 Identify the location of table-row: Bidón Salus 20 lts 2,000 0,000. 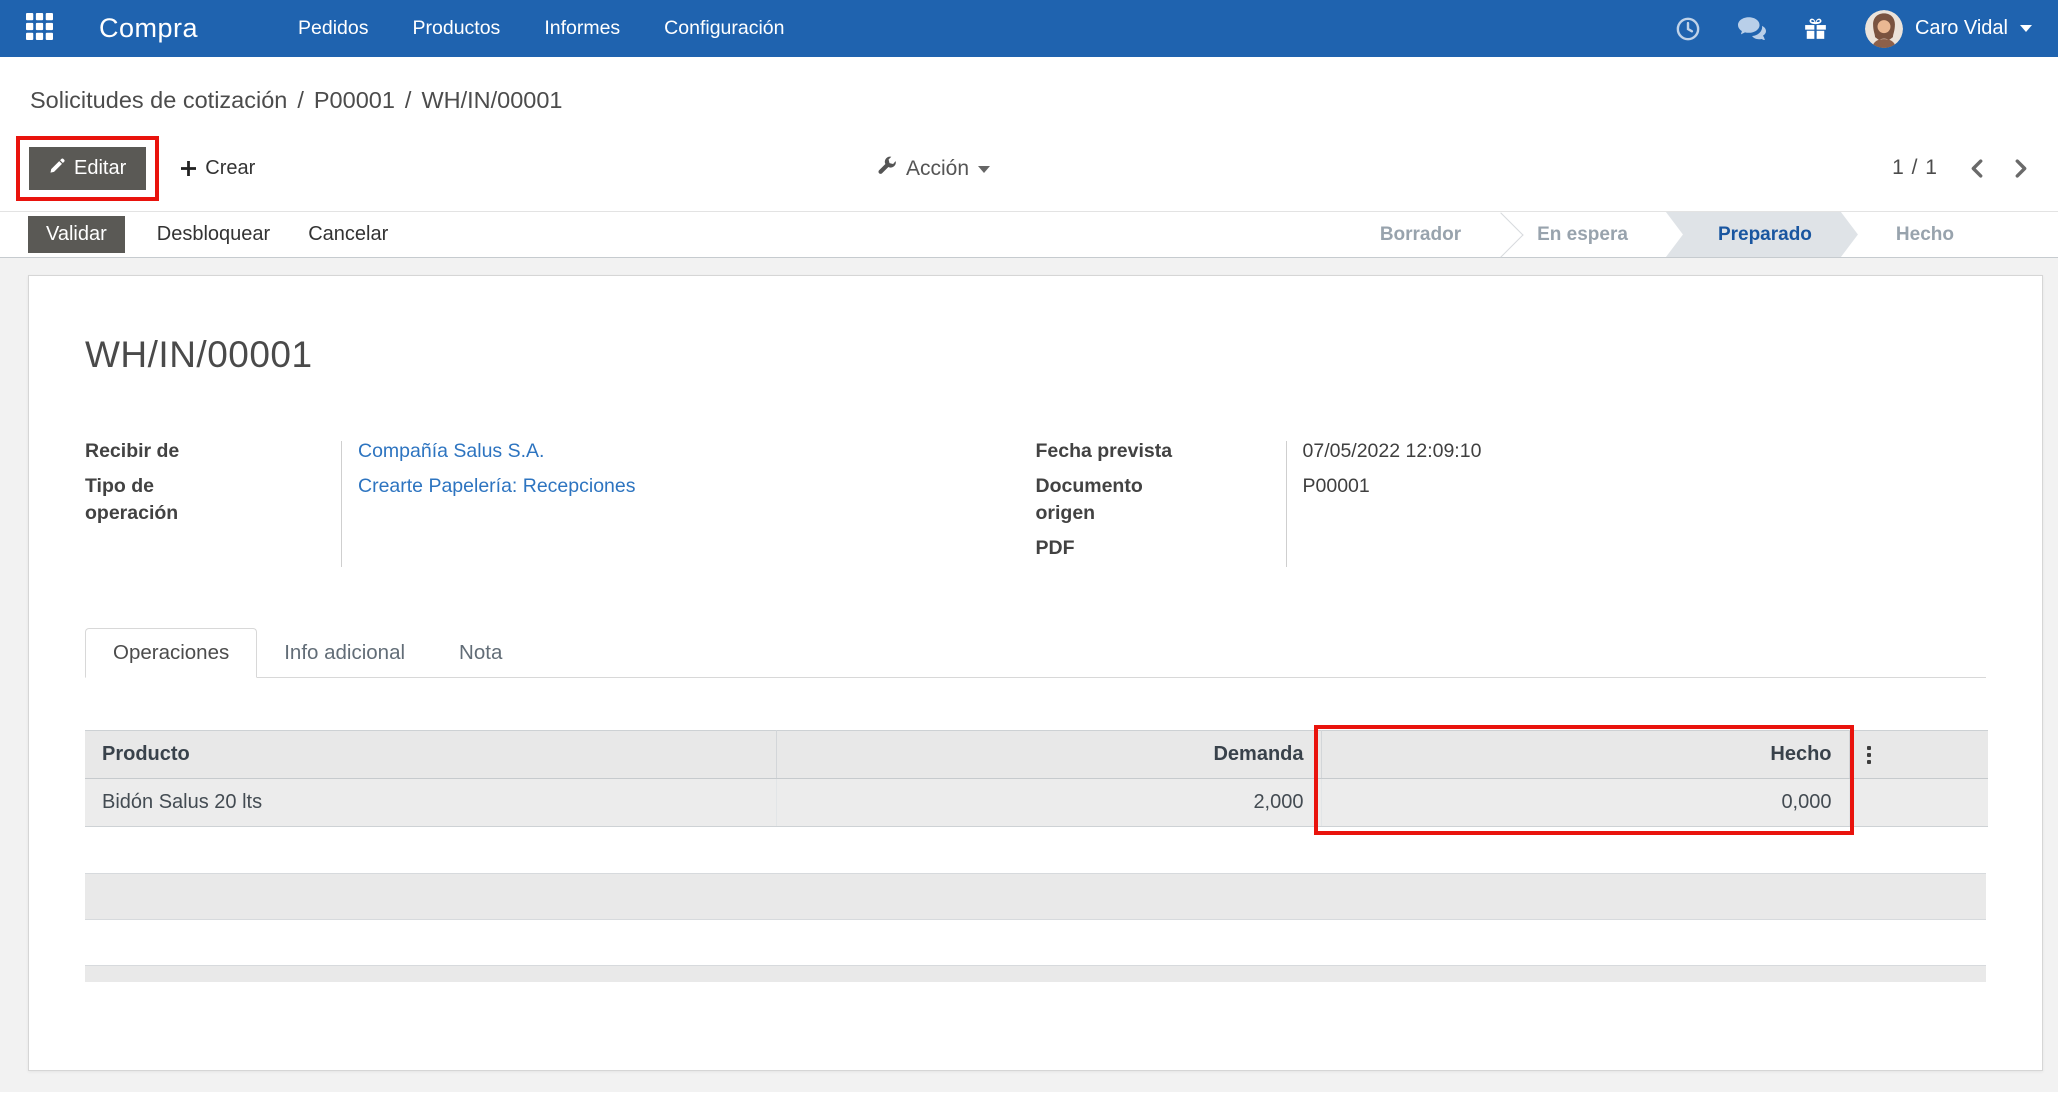
(1036, 803).